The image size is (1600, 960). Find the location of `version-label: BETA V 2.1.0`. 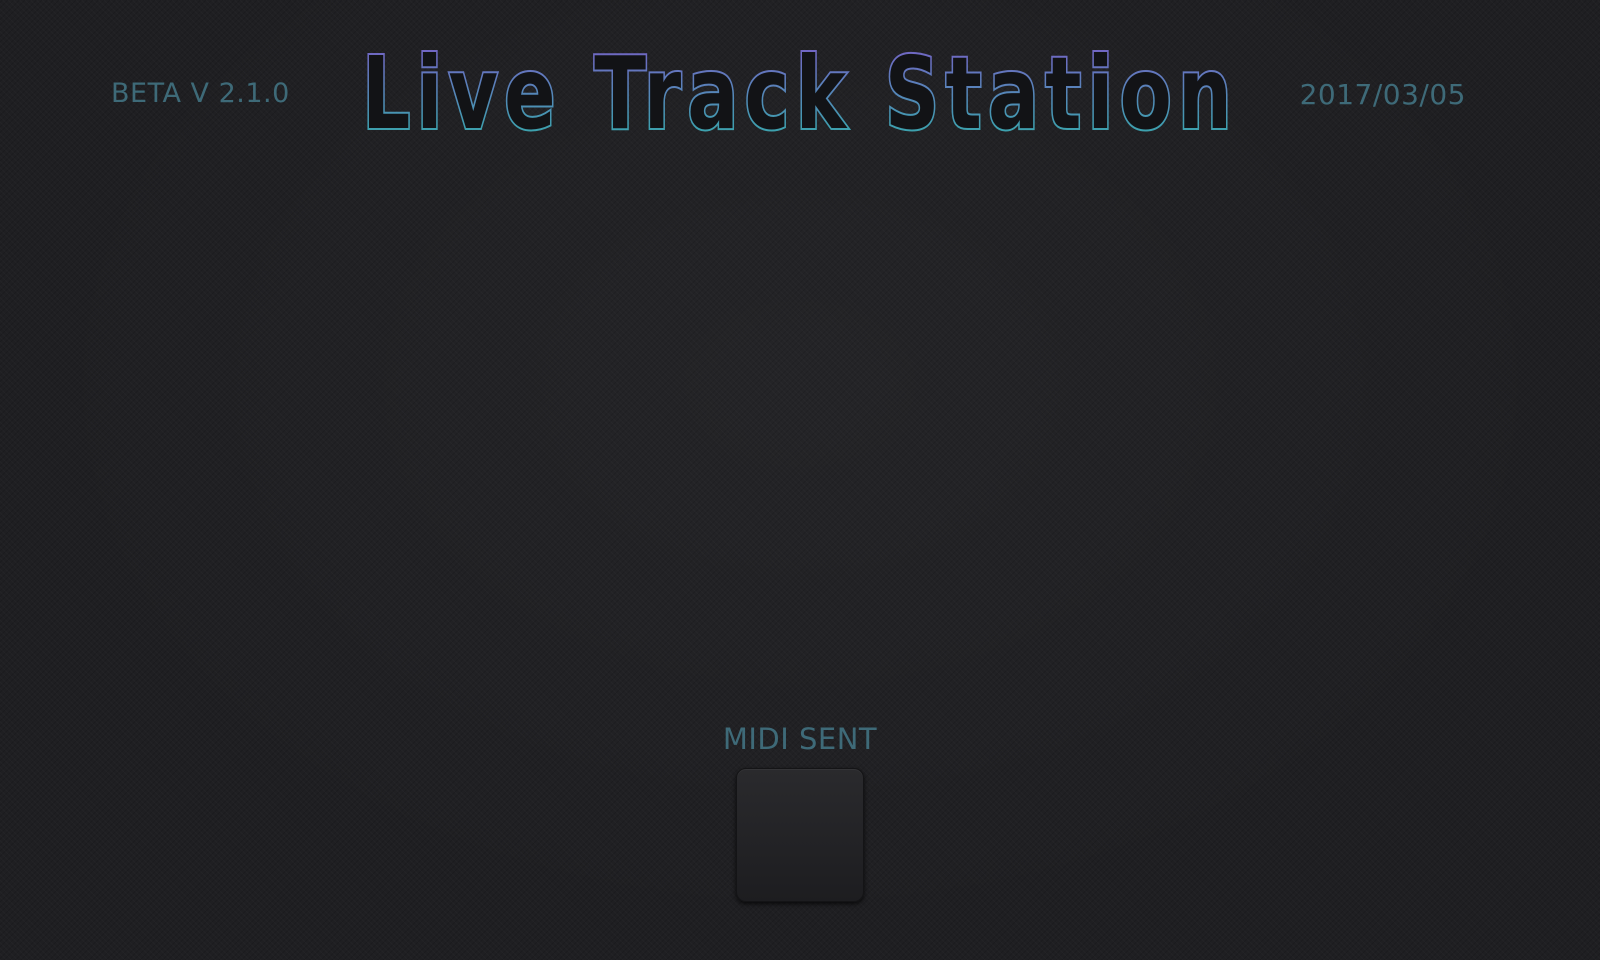

version-label: BETA V 2.1.0 is located at coordinates (200, 93).